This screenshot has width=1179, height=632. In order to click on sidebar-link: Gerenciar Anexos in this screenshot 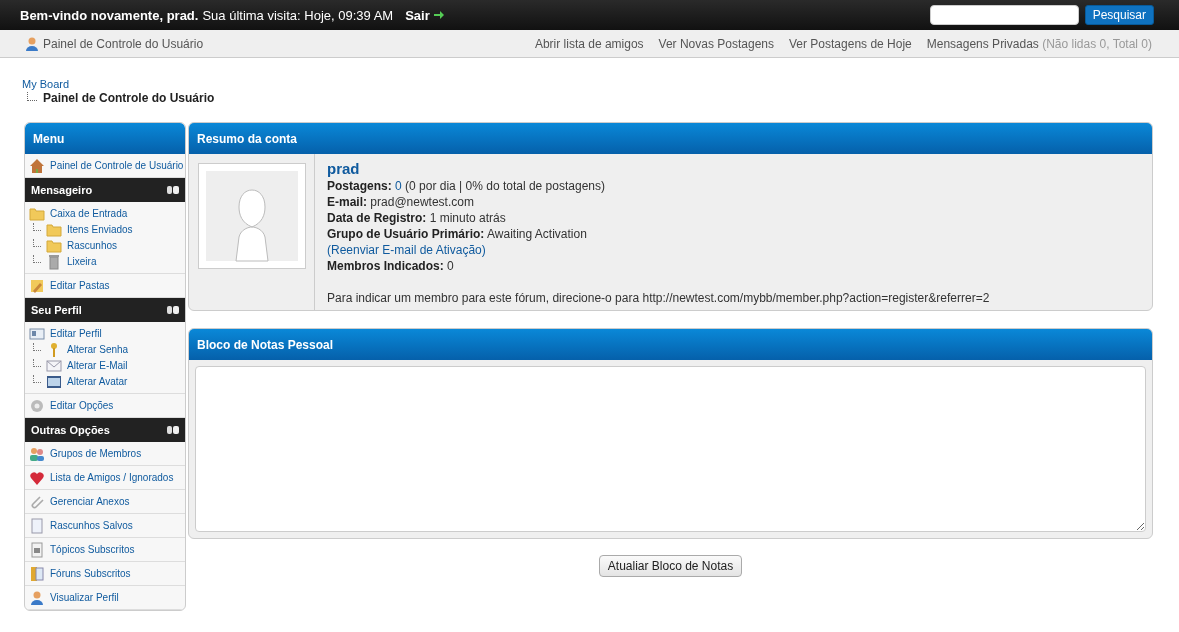, I will do `click(90, 501)`.